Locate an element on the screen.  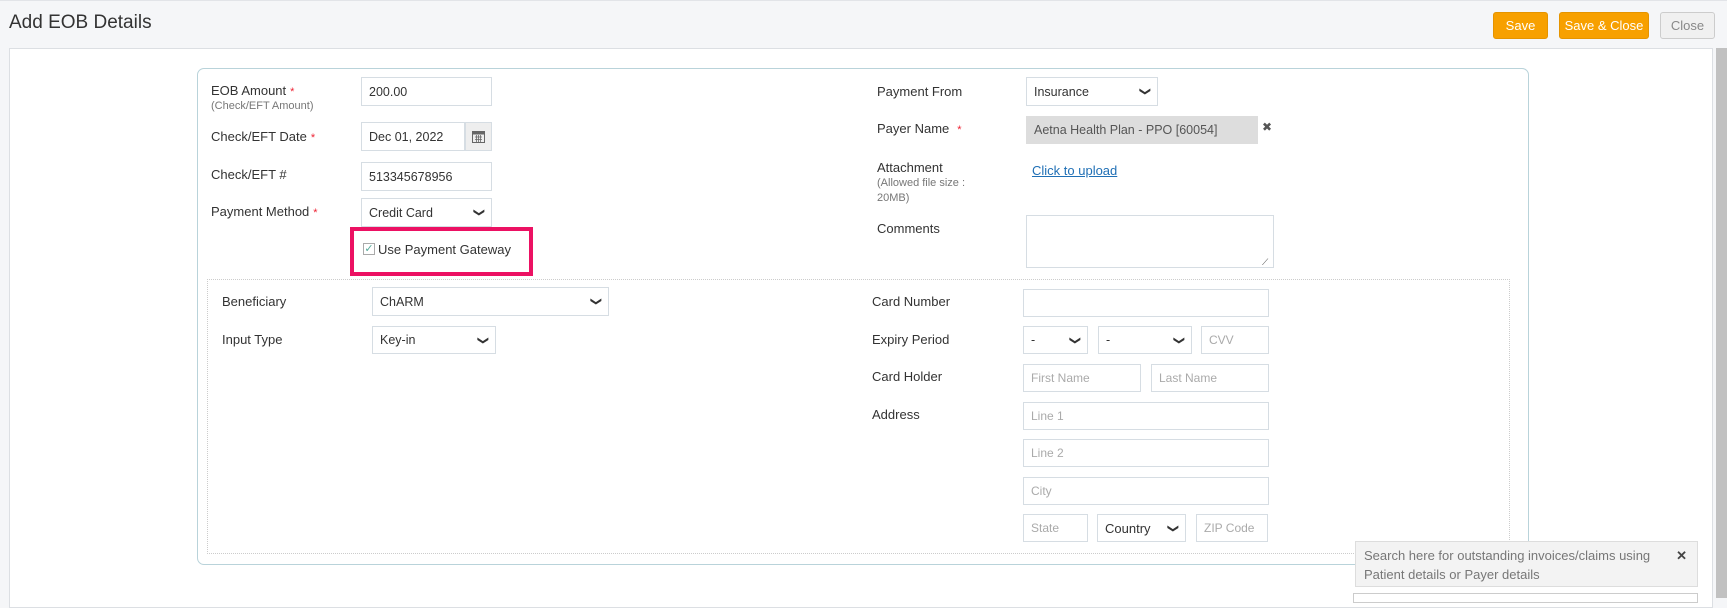
cvv-input: CVV is located at coordinates (1235, 340).